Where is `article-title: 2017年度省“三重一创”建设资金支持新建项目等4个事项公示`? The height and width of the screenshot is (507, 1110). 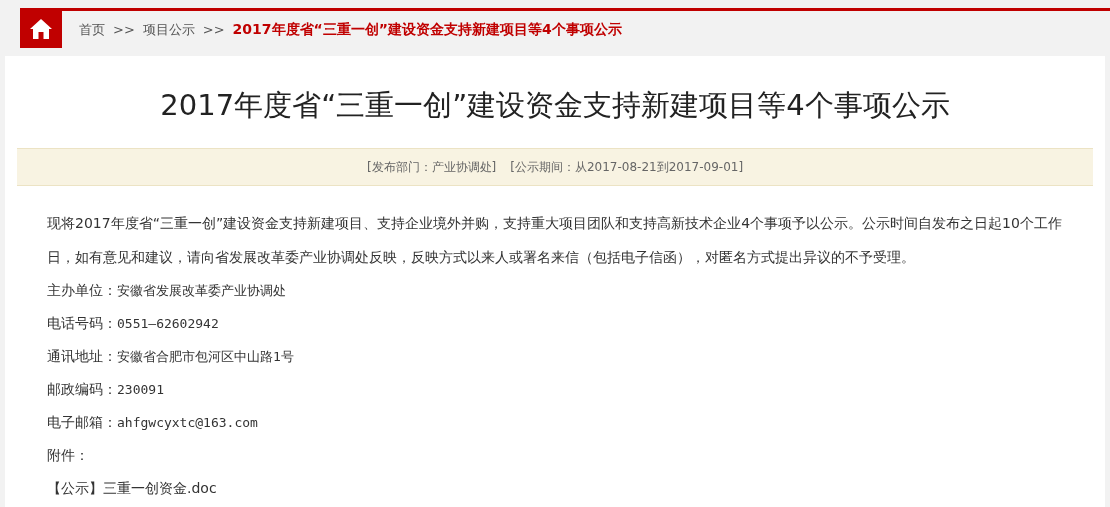 article-title: 2017年度省“三重一创”建设资金支持新建项目等4个事项公示 is located at coordinates (555, 105).